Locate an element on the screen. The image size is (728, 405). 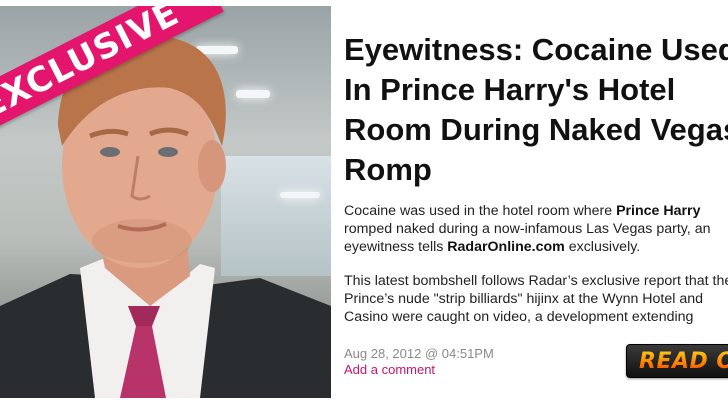
add-comment-link: Add a comment is located at coordinates (389, 369).